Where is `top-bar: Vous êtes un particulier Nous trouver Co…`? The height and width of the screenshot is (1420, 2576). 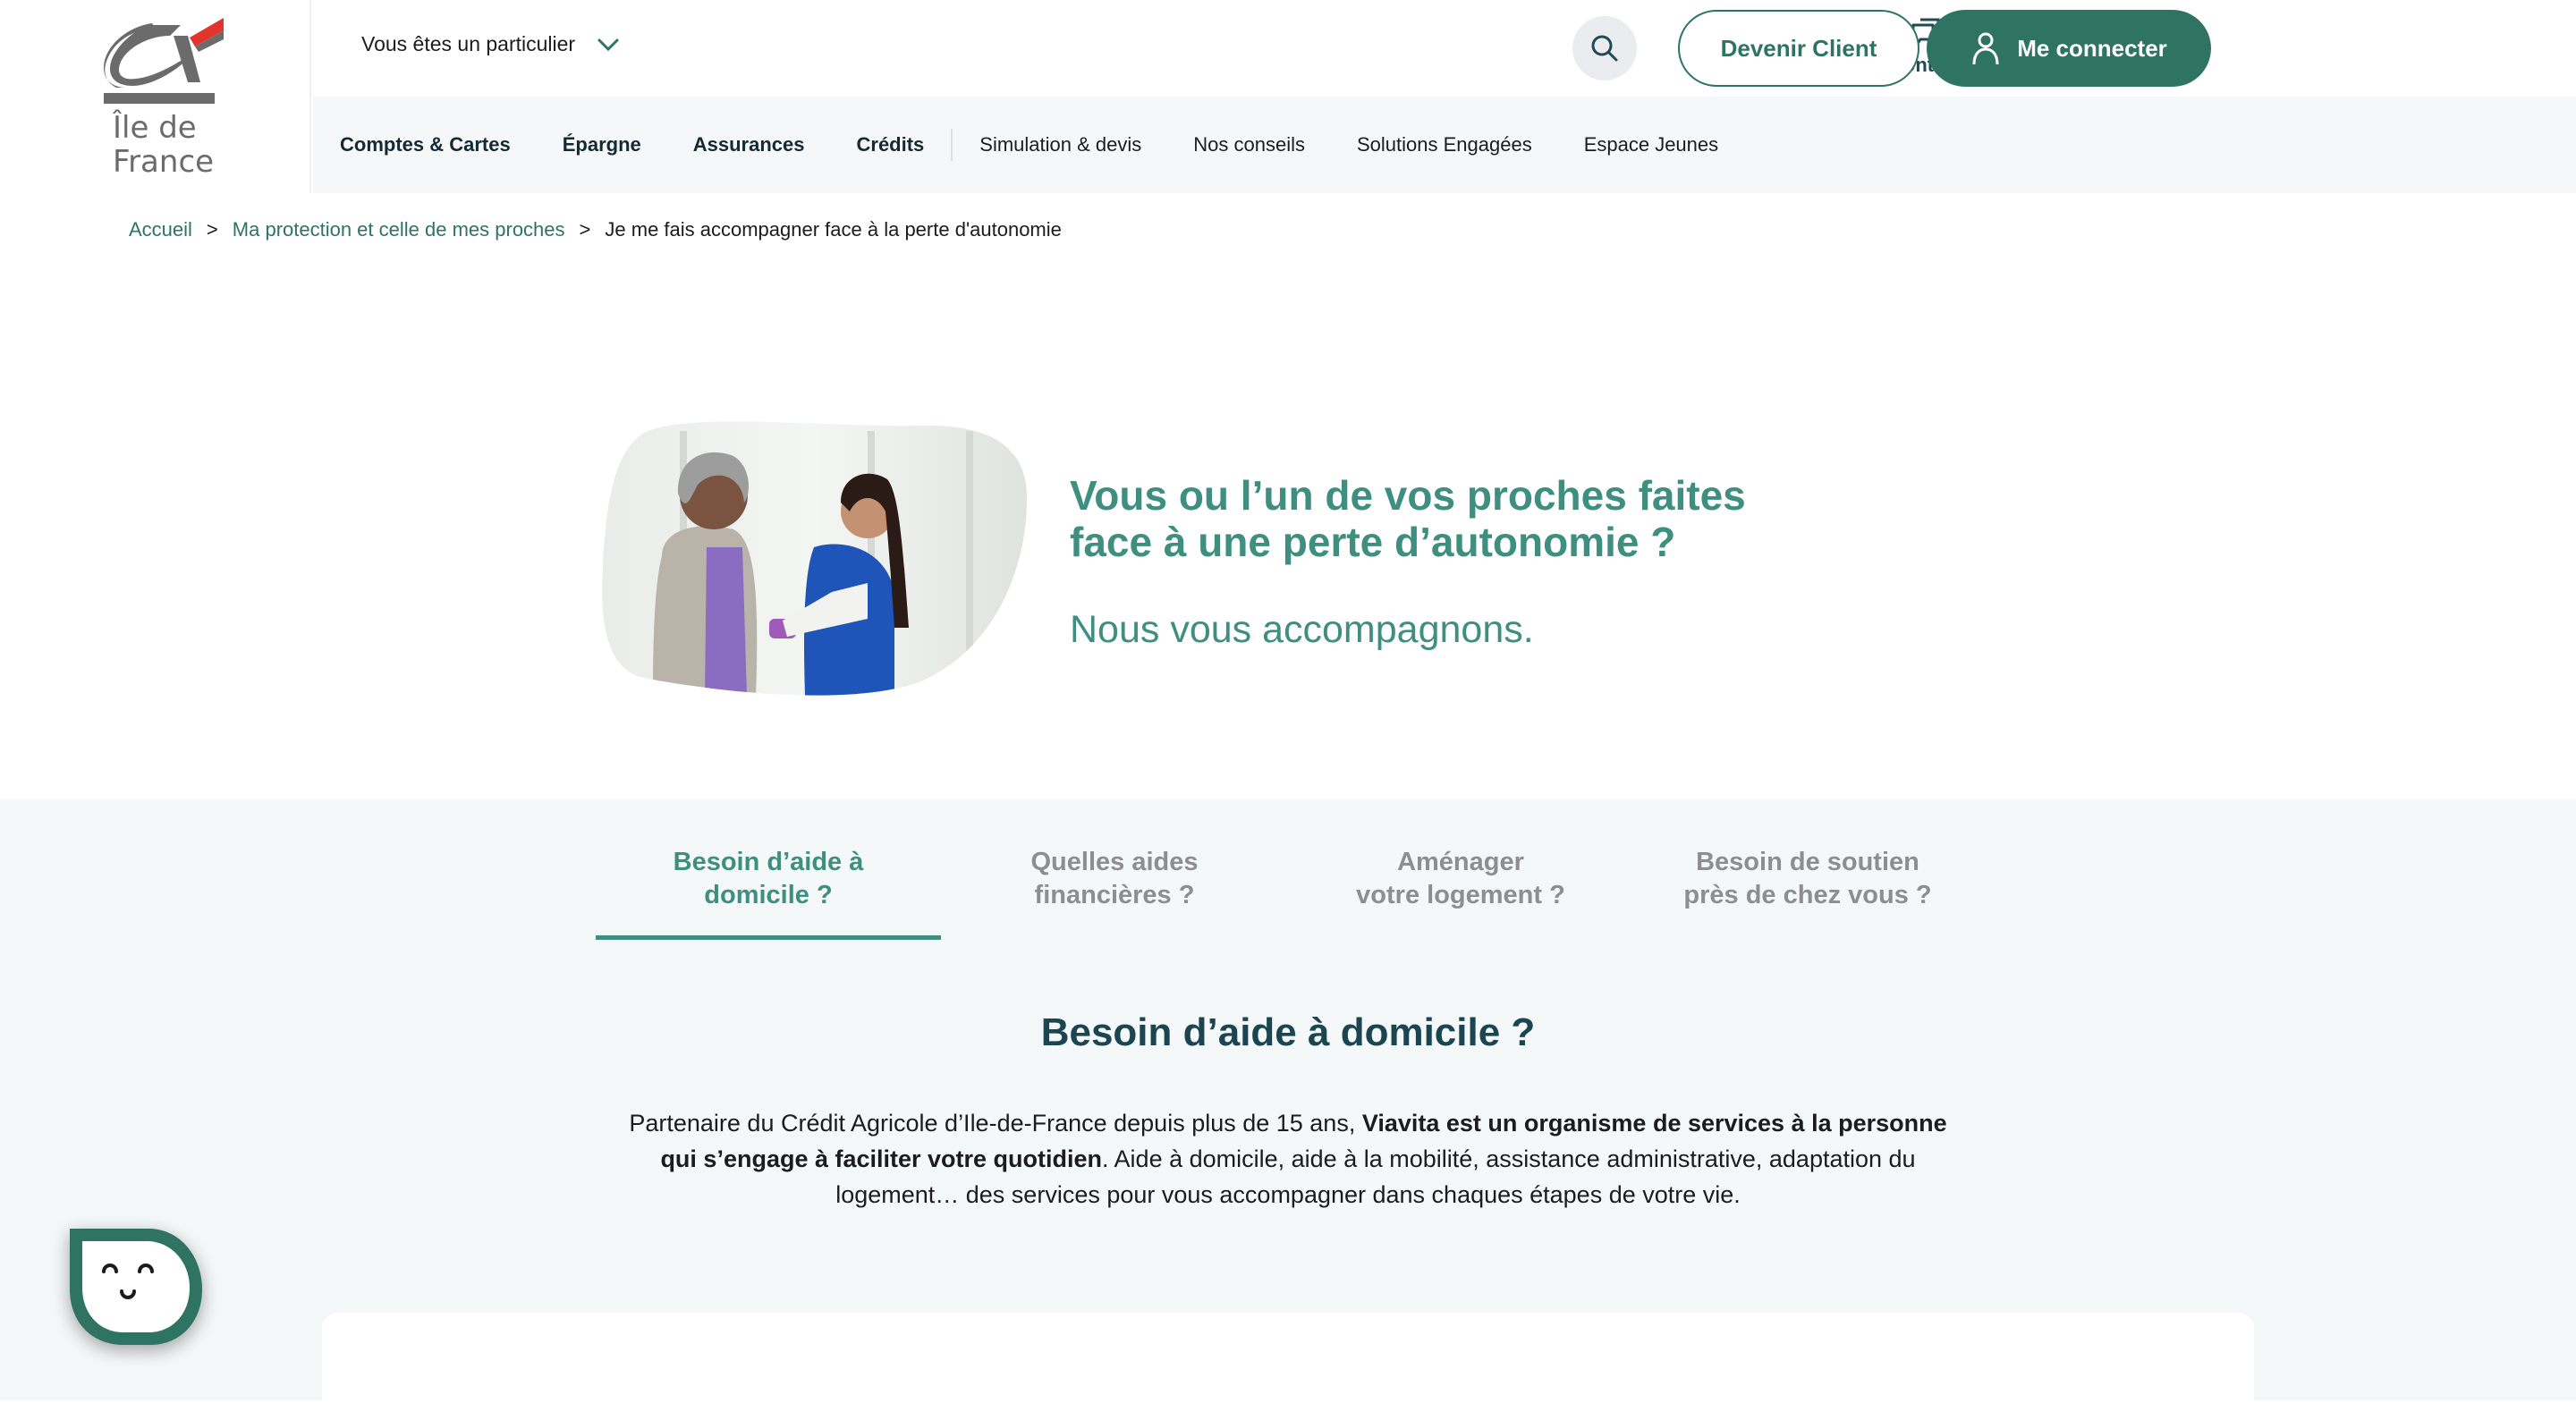
top-bar: Vous êtes un particulier Nous trouver Co… is located at coordinates (1444, 48).